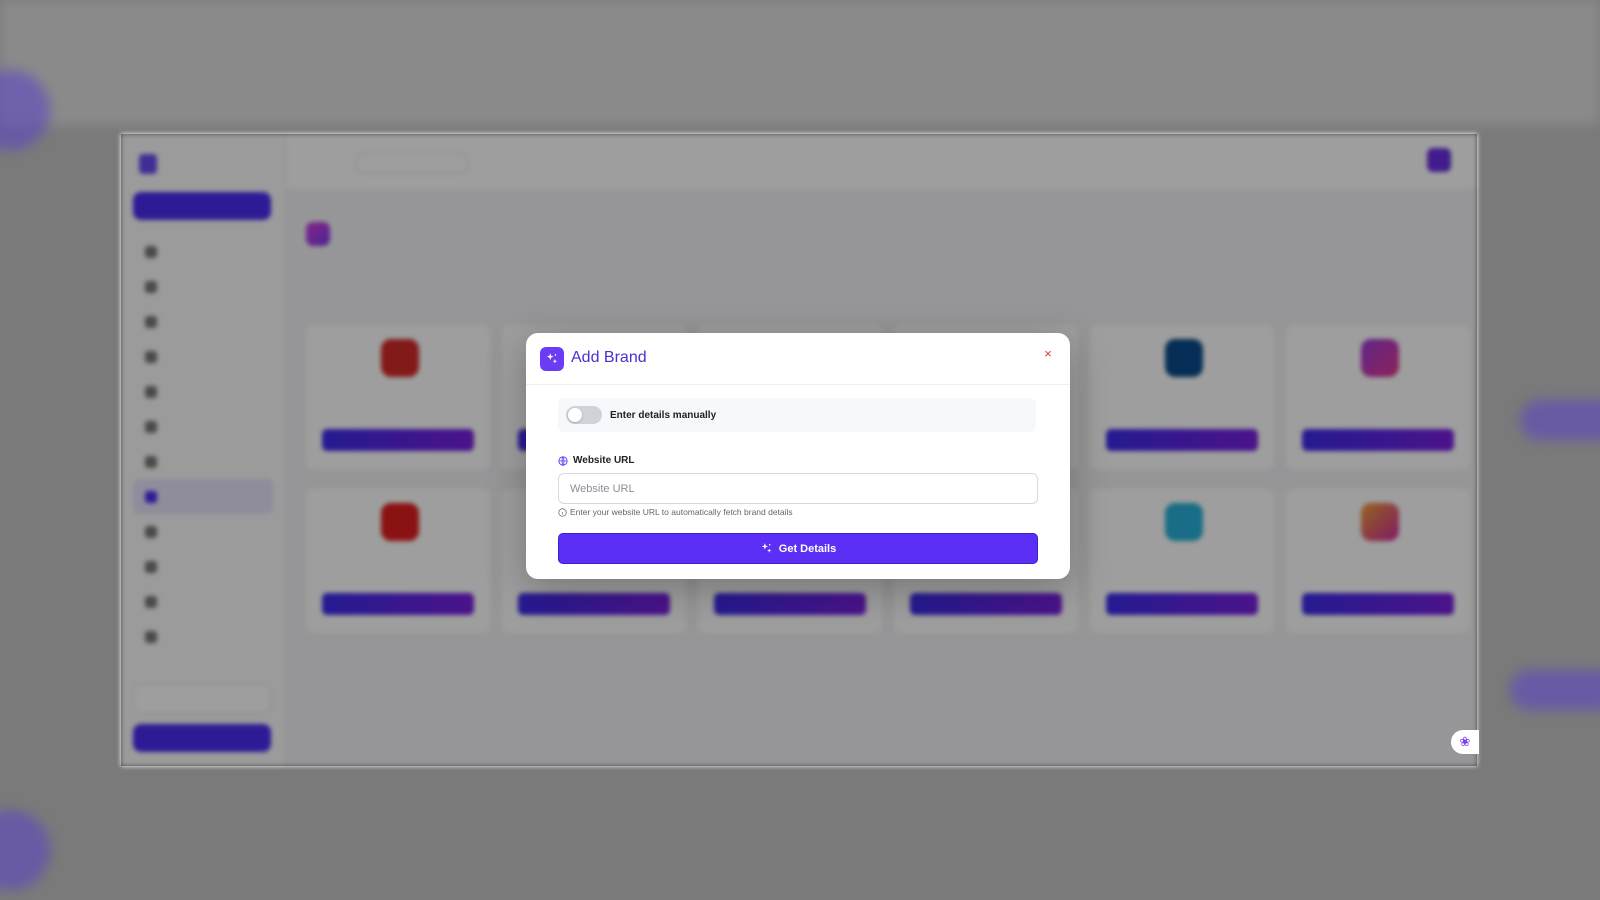  What do you see at coordinates (584, 415) in the screenshot?
I see `manual-entry-toggle` at bounding box center [584, 415].